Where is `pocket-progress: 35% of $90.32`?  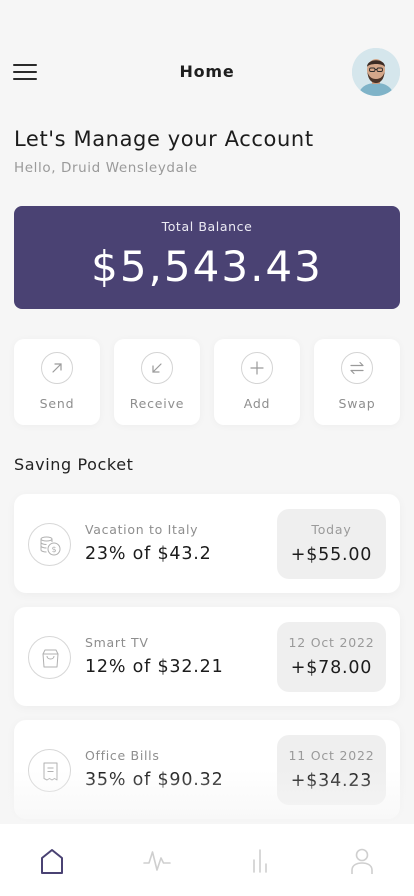 pocket-progress: 35% of $90.32 is located at coordinates (154, 780).